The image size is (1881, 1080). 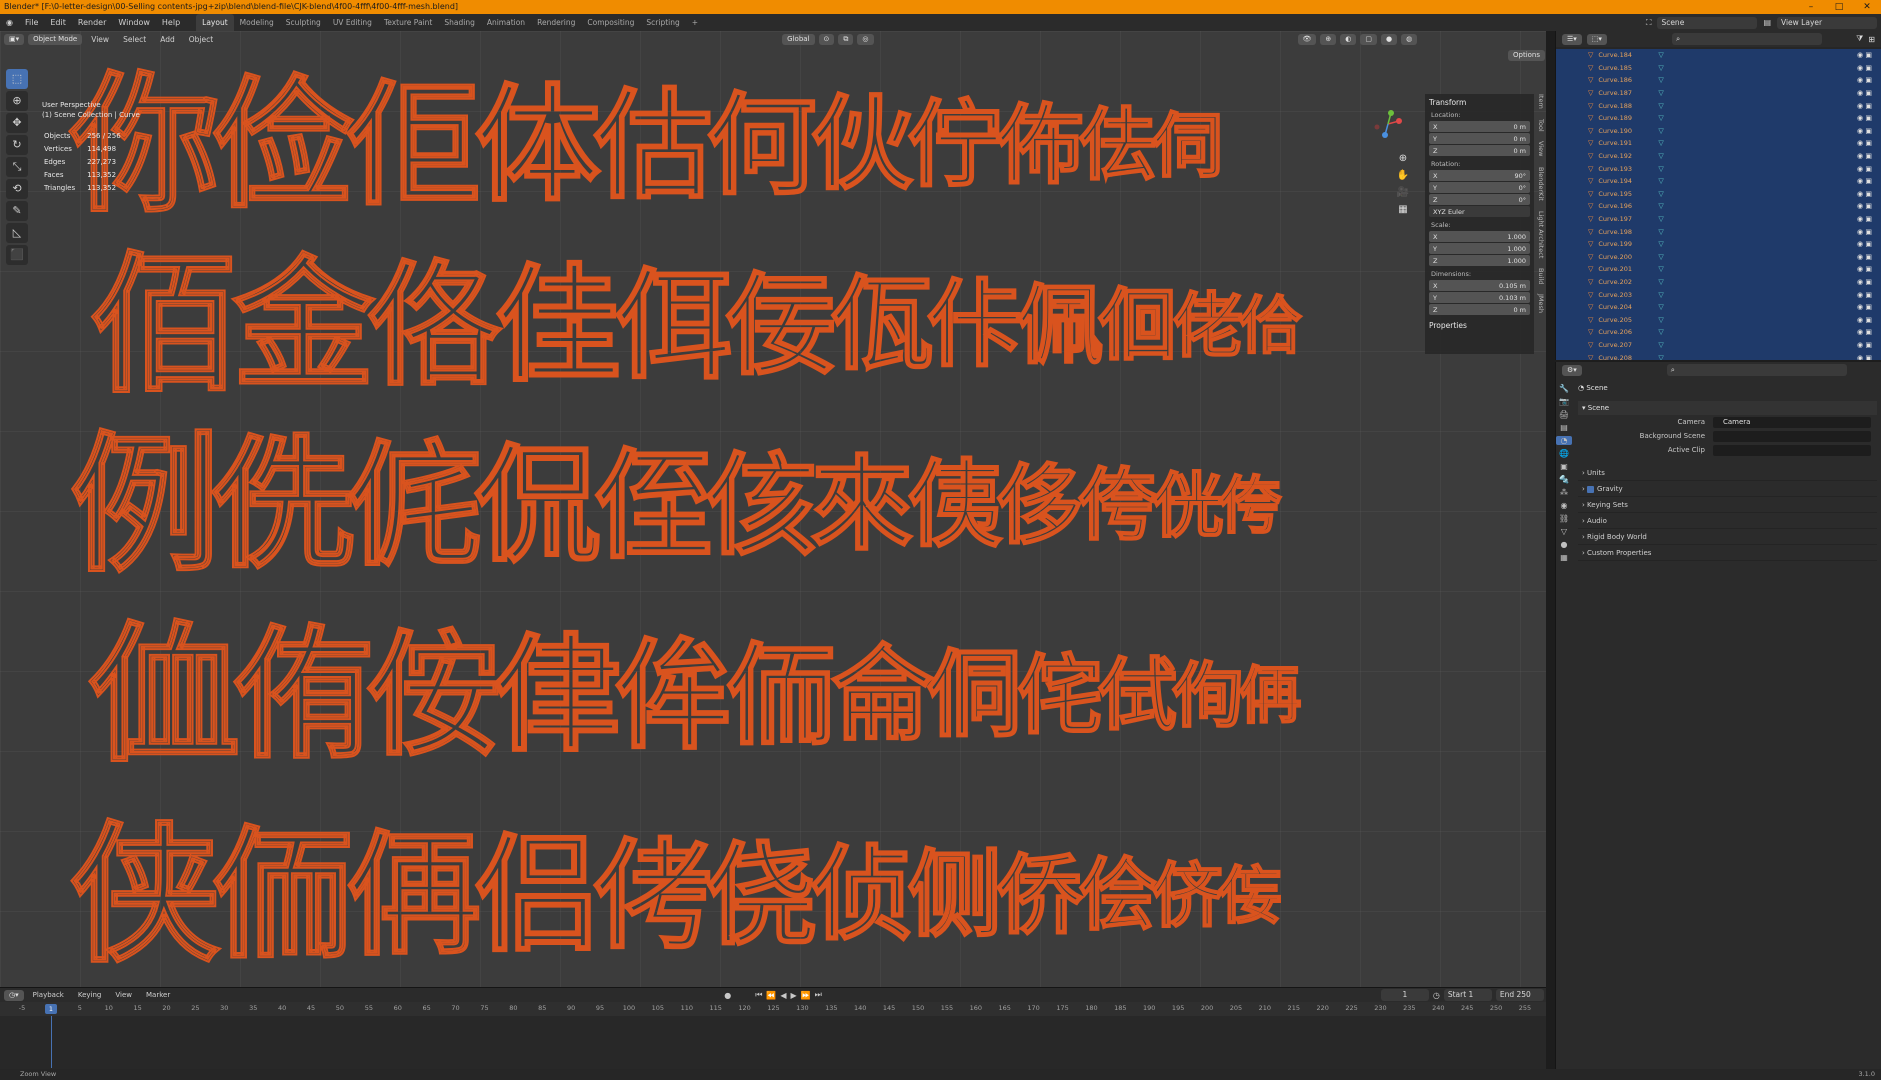 What do you see at coordinates (1479, 325) in the screenshot?
I see `properties-header: Properties` at bounding box center [1479, 325].